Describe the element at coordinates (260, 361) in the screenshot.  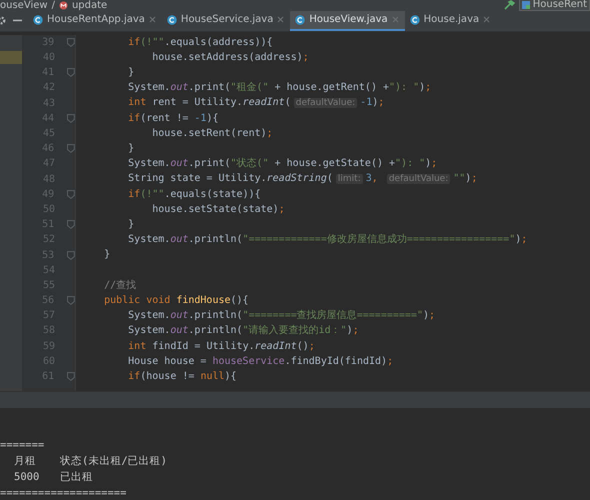
I see `code-line: House house = houseService.findById(findId);` at that location.